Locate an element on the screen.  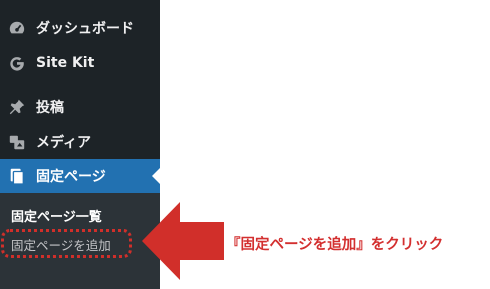
instruction-callout: 『固定ページを追加』をクリック is located at coordinates (335, 245).